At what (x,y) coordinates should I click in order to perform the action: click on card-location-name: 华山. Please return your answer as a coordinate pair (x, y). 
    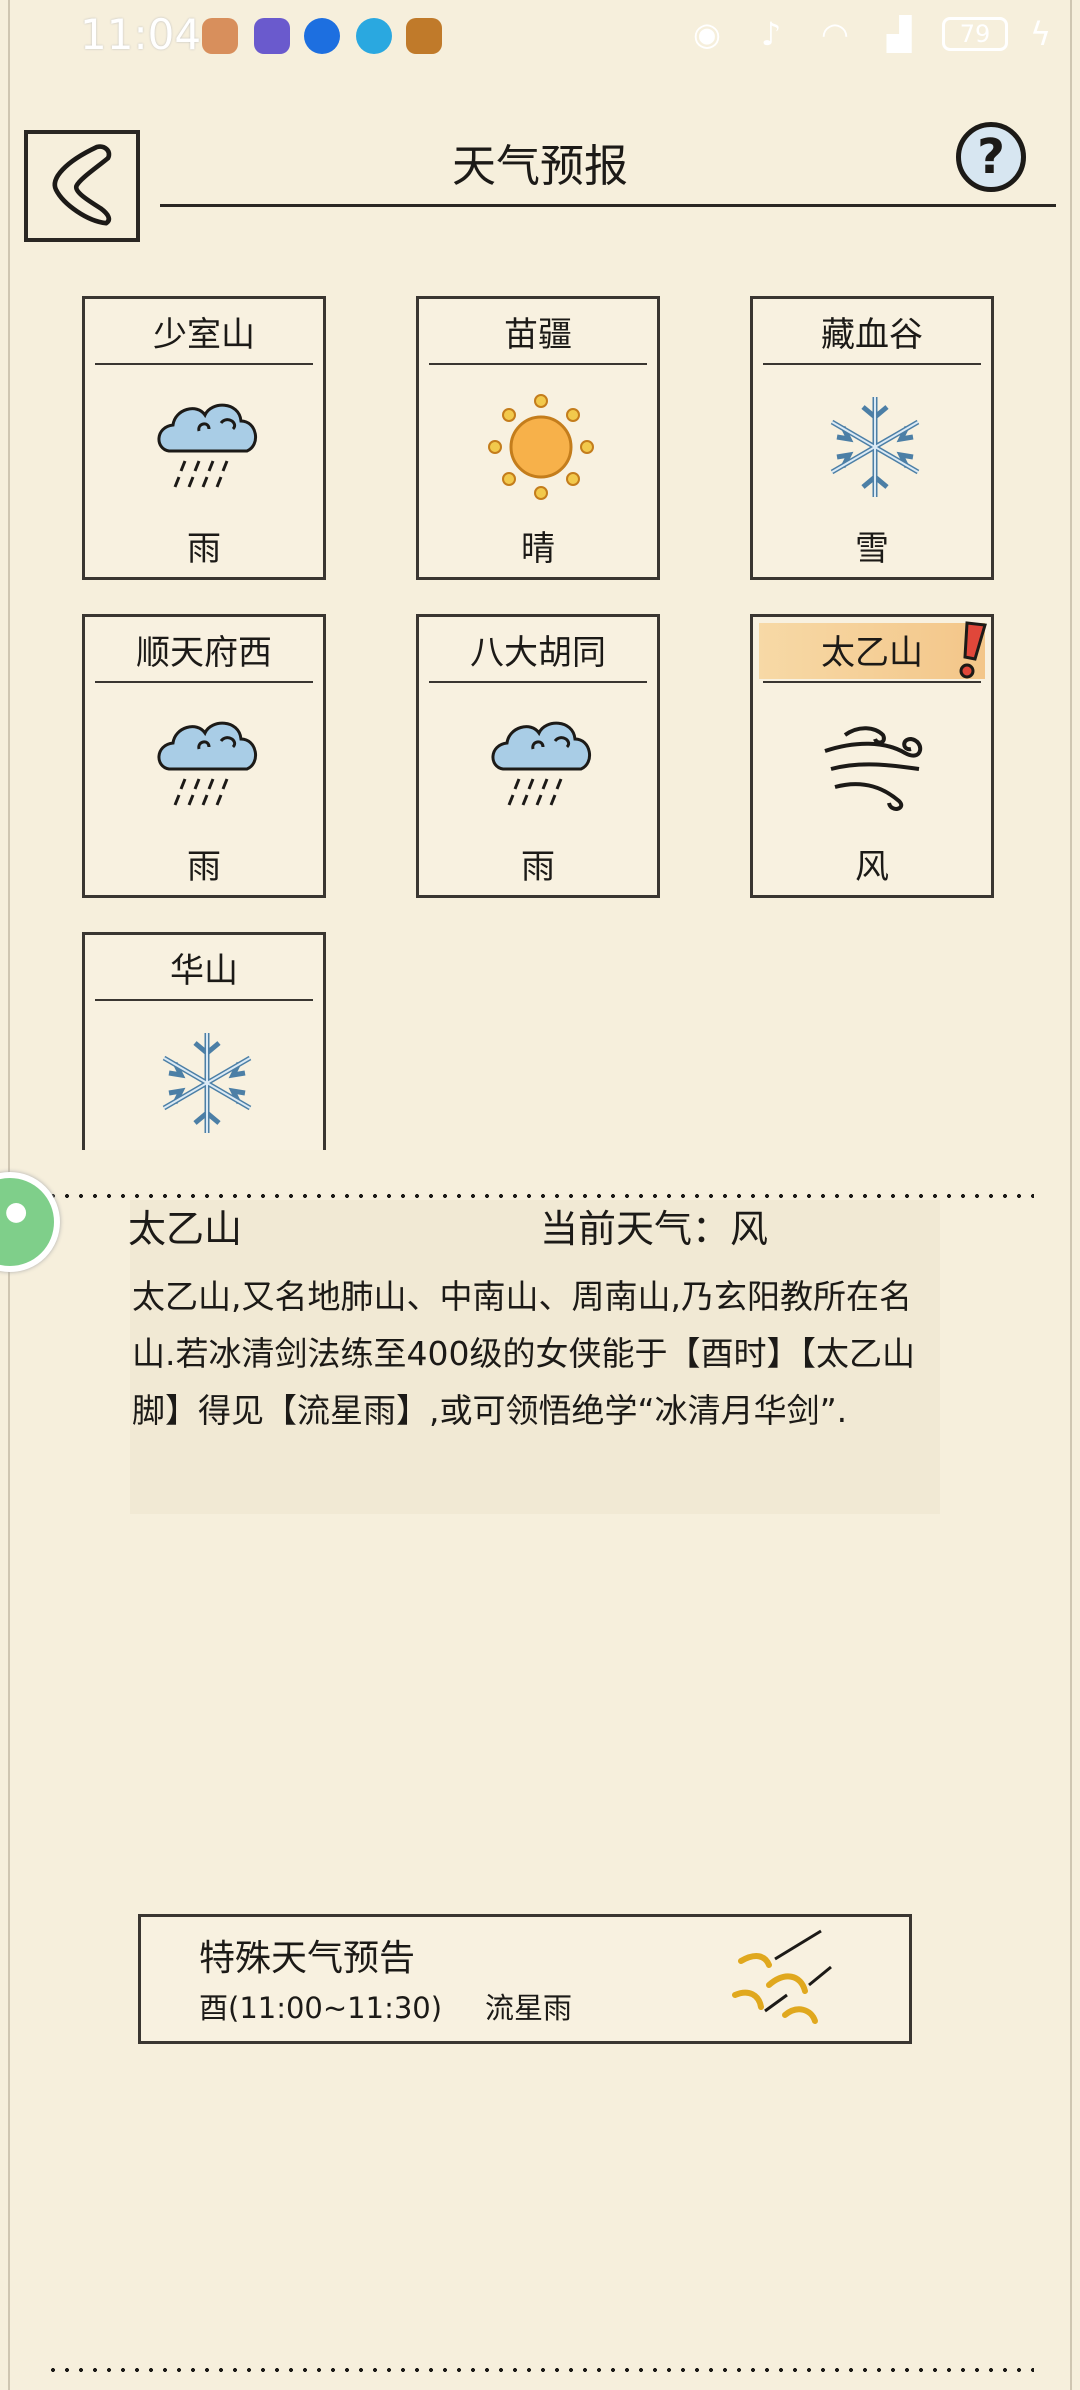
    Looking at the image, I should click on (204, 971).